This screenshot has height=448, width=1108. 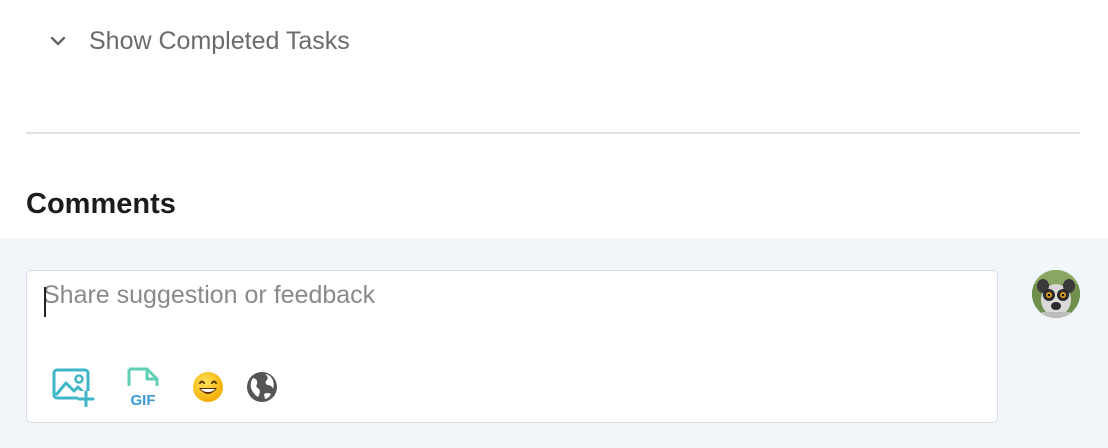 I want to click on emoji-icon, so click(x=208, y=387).